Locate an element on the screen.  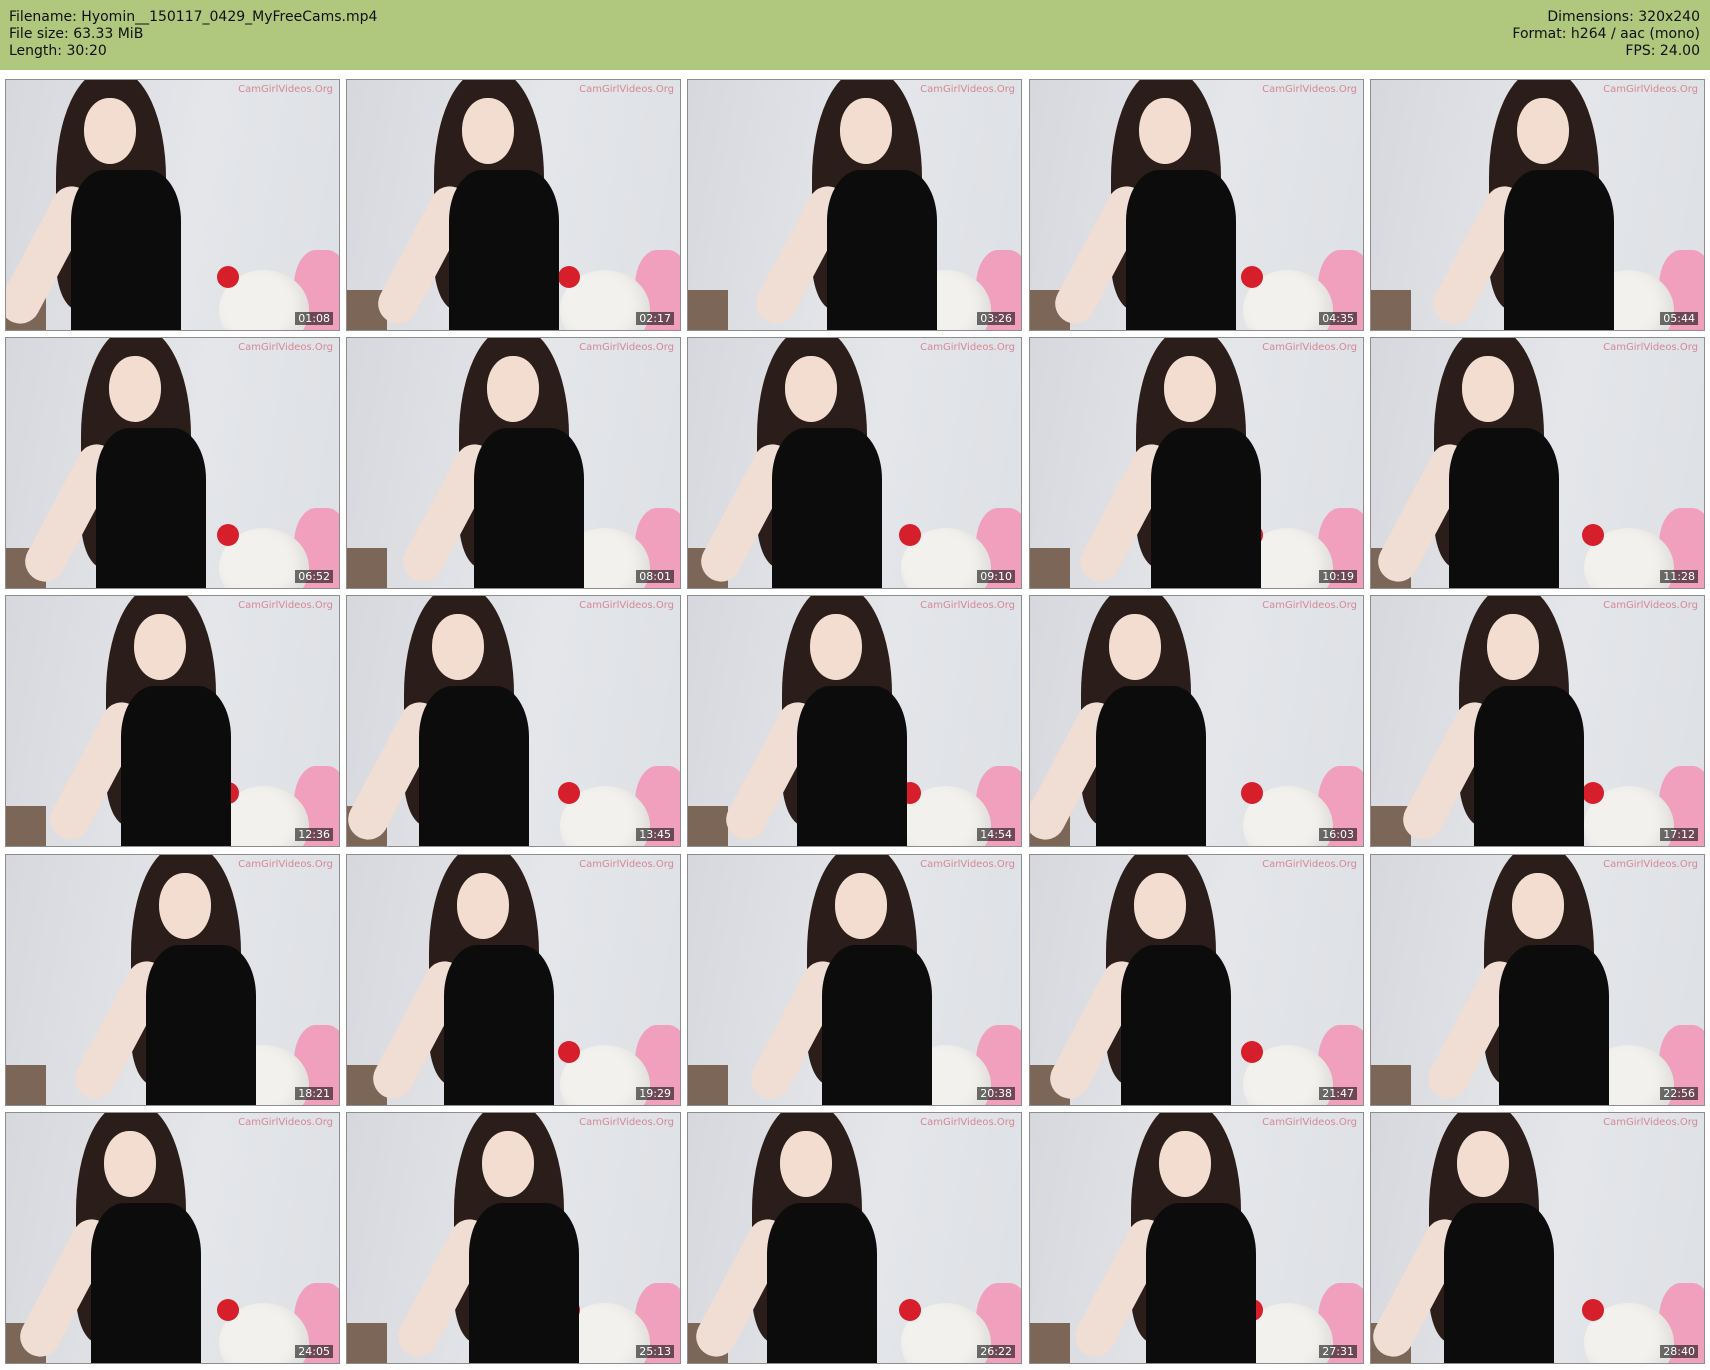
video-thumbnail: CamGirlVideos.Org 08:01 is located at coordinates (513, 463).